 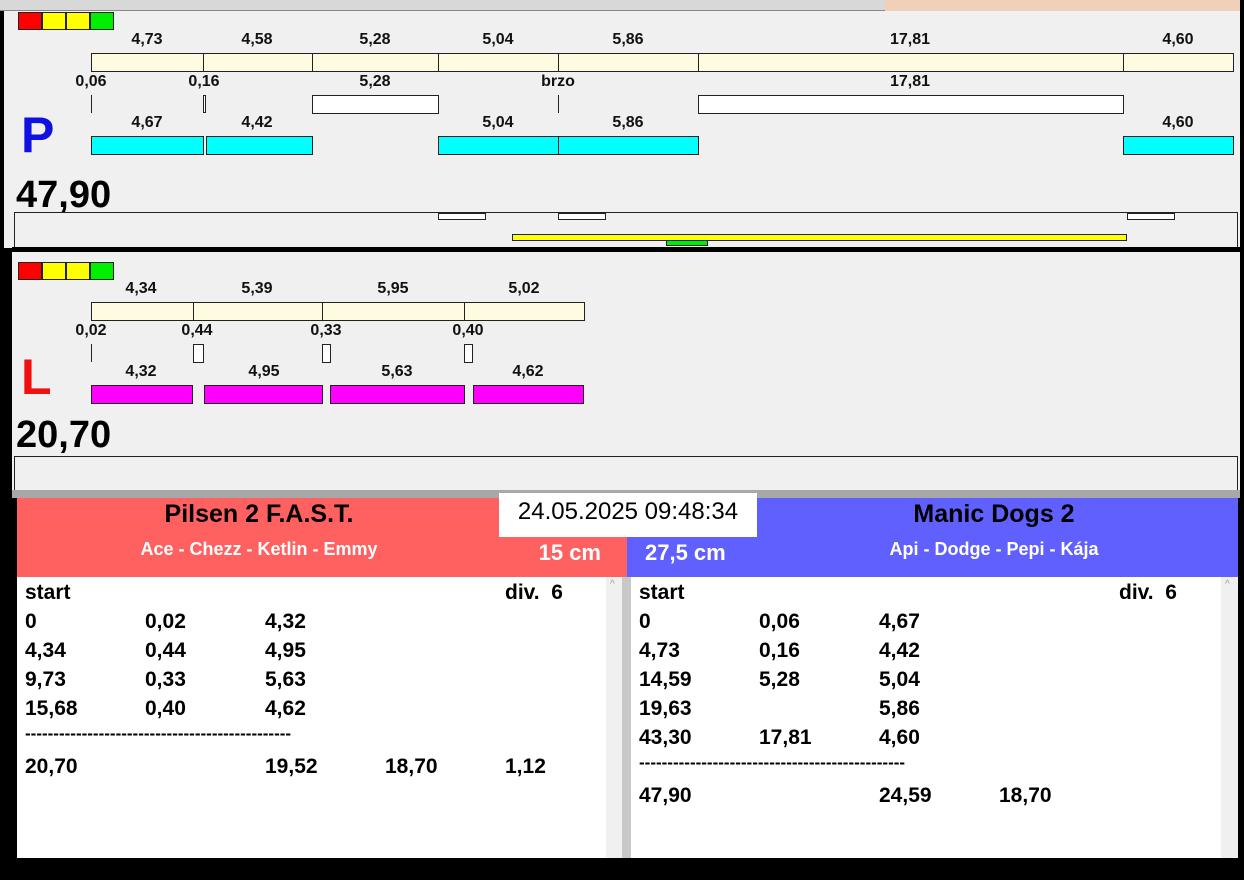 I want to click on cell: 4,62, so click(x=285, y=708).